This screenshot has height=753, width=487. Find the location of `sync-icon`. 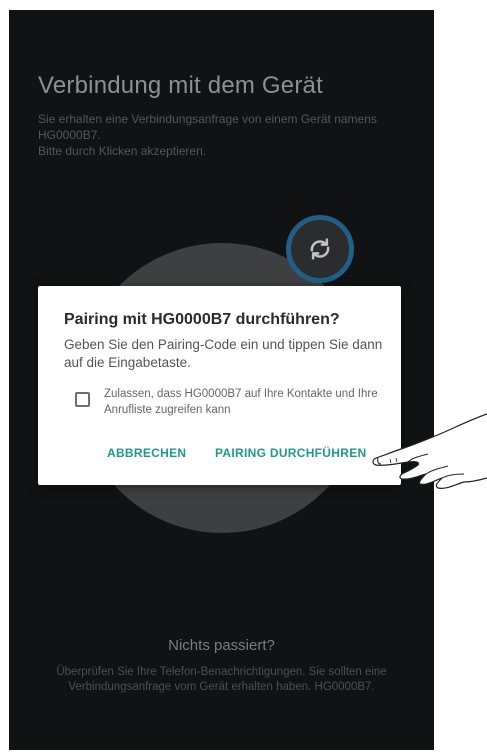

sync-icon is located at coordinates (320, 249).